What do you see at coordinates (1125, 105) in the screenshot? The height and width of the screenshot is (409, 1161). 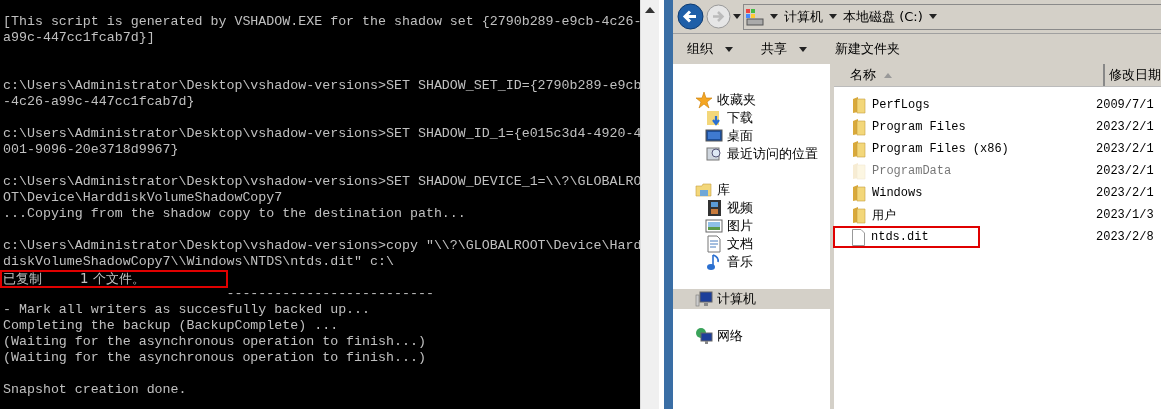 I see `date-cell: 2009/7/1` at bounding box center [1125, 105].